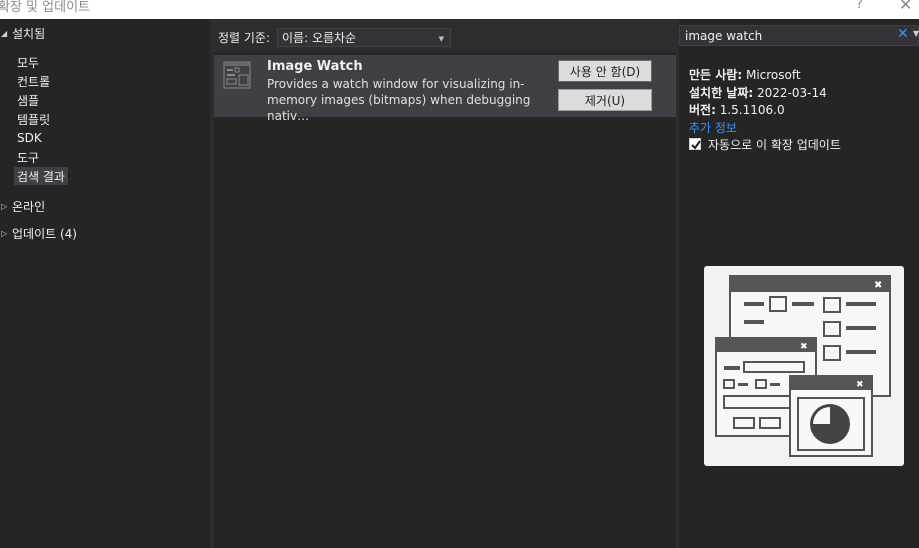 Image resolution: width=919 pixels, height=548 pixels. I want to click on sidebar-item-samples: 샘플, so click(28, 100).